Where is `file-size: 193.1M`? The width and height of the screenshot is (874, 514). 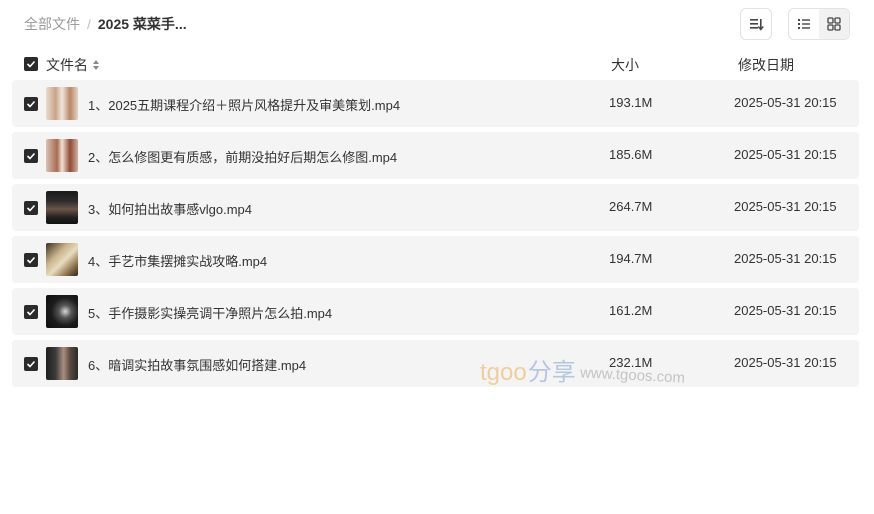
file-size: 193.1M is located at coordinates (631, 102).